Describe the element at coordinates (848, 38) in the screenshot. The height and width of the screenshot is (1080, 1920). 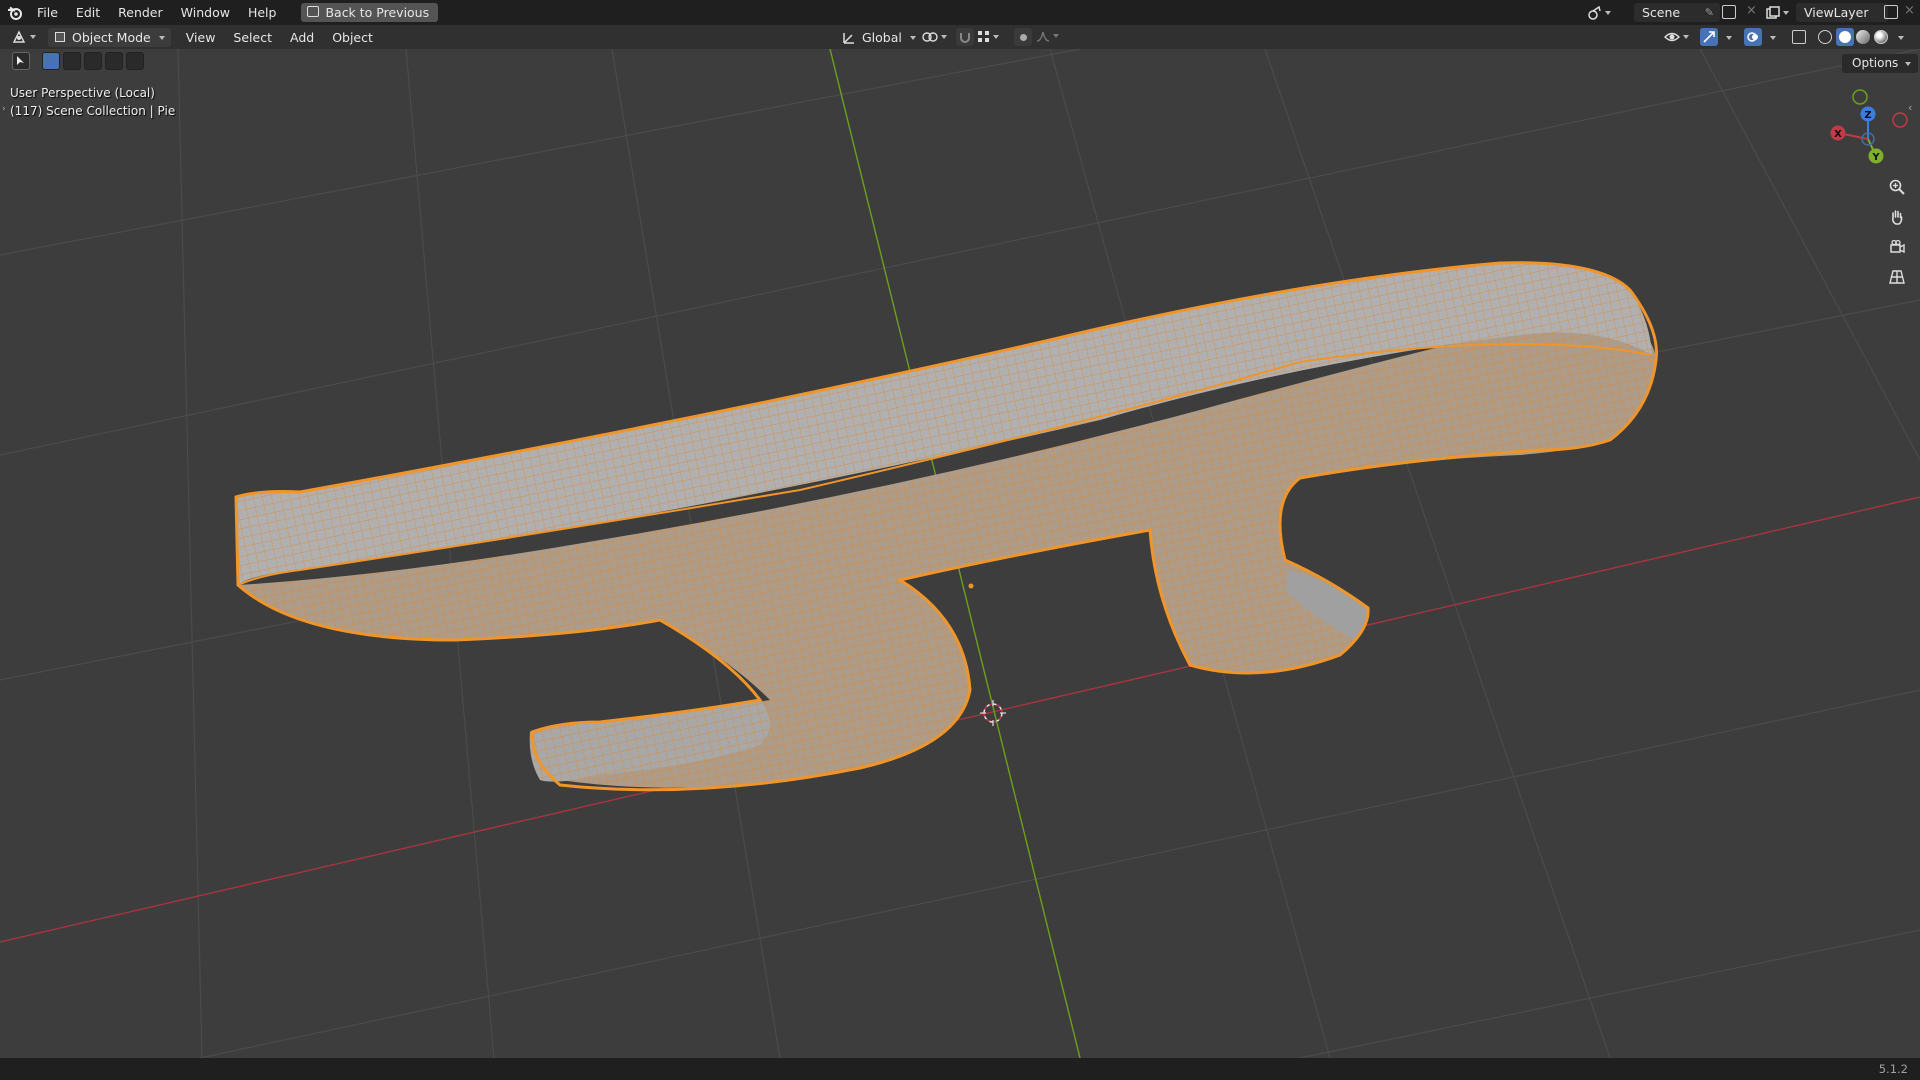
I see `orientation-icon` at that location.